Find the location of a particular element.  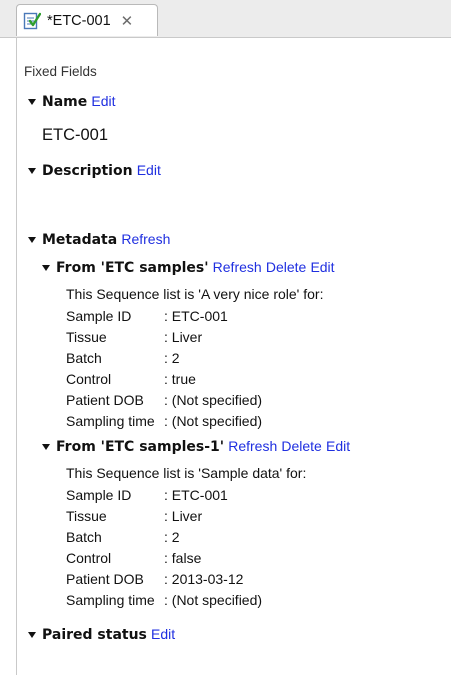

editor-border is located at coordinates (16, 356).